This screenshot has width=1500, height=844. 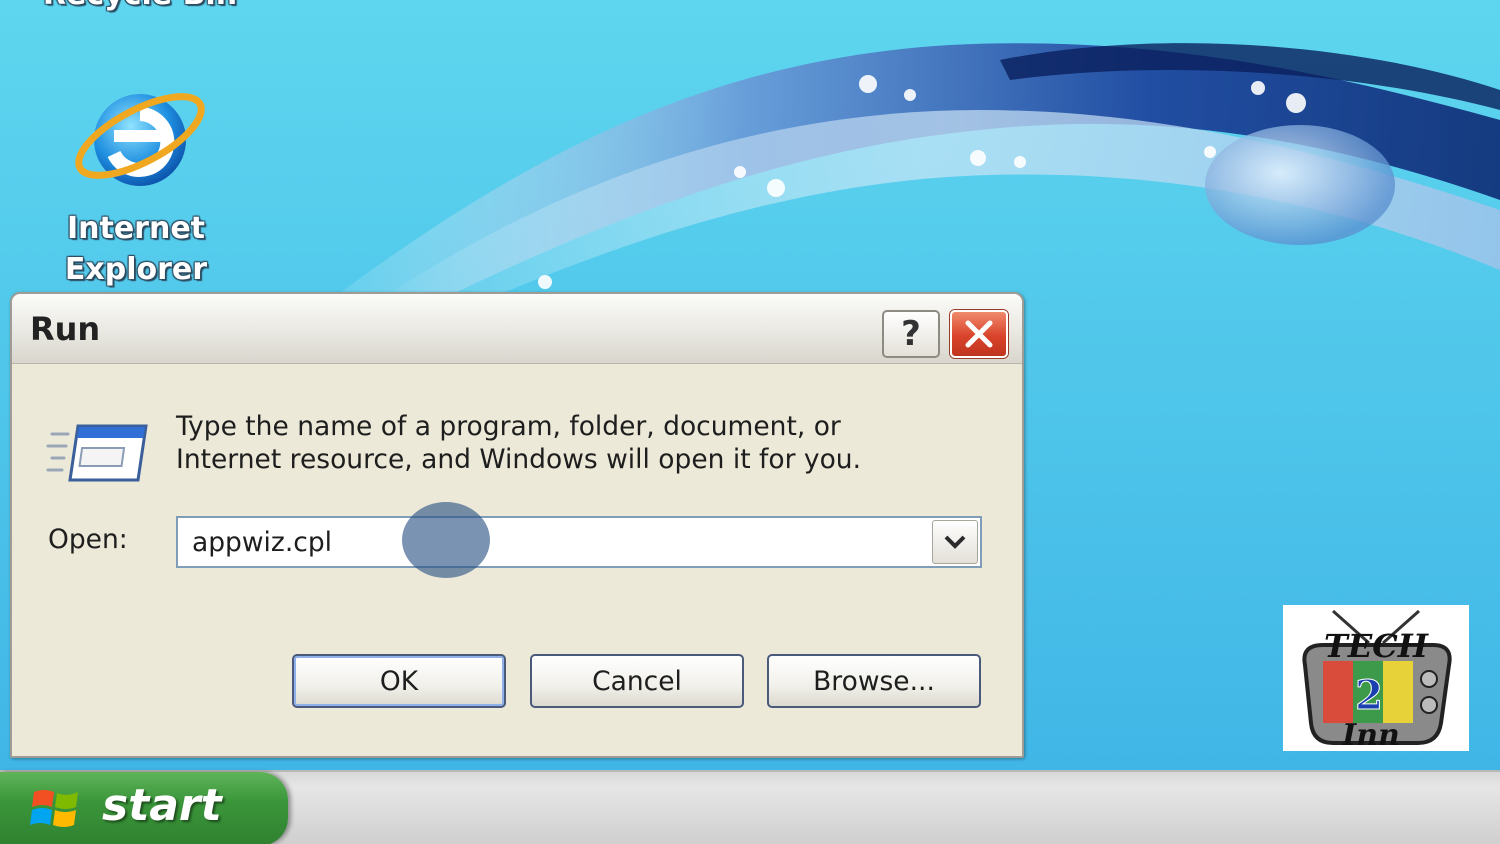 What do you see at coordinates (1377, 646) in the screenshot?
I see `logo-text-top: TECH` at bounding box center [1377, 646].